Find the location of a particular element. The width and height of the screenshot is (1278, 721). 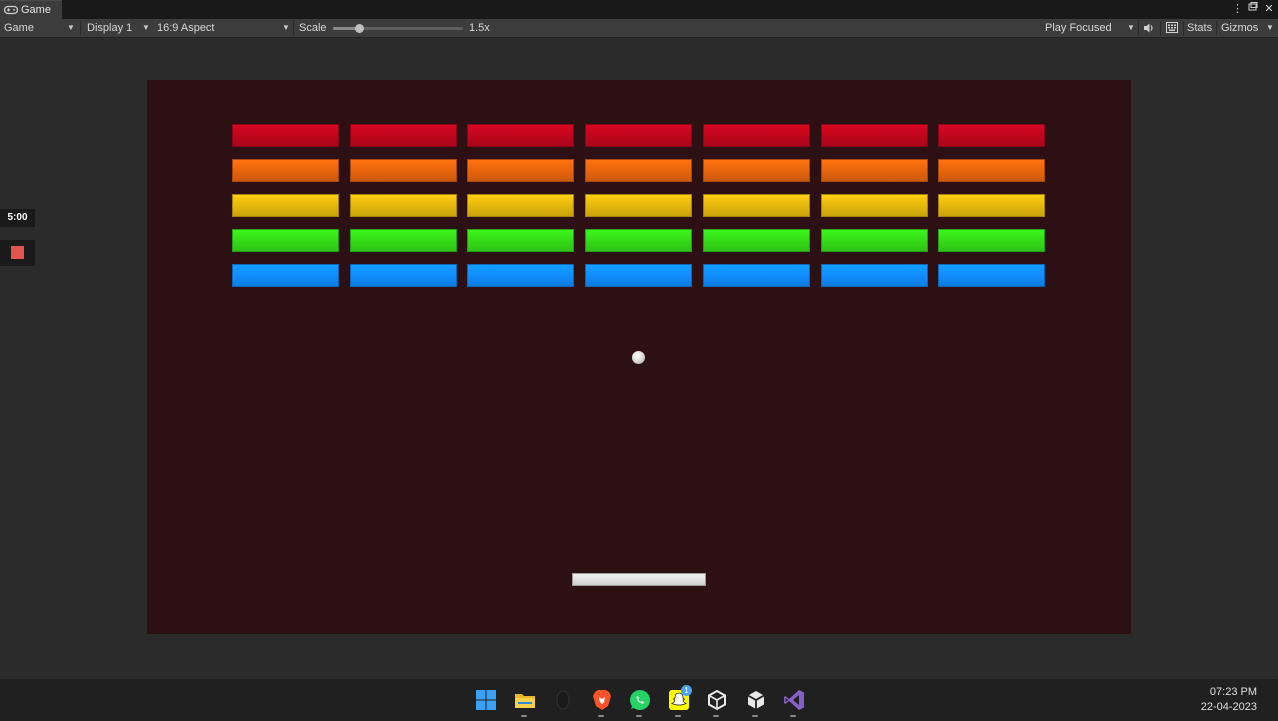

system-clock: 07:23 PM 22-04-2023 is located at coordinates (1229, 700).